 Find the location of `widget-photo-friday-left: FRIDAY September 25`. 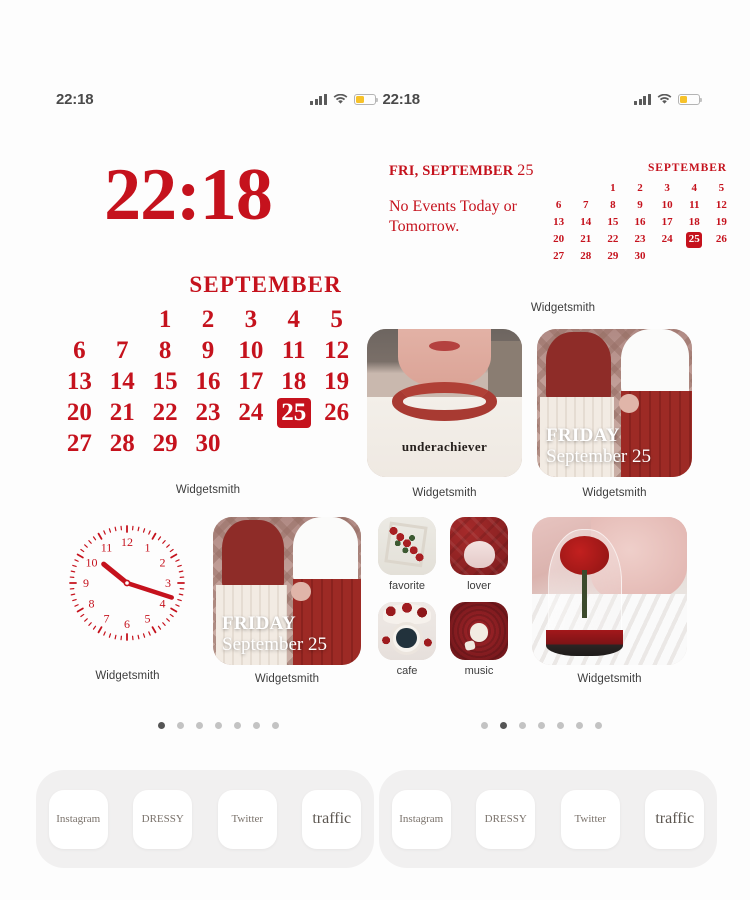

widget-photo-friday-left: FRIDAY September 25 is located at coordinates (287, 591).